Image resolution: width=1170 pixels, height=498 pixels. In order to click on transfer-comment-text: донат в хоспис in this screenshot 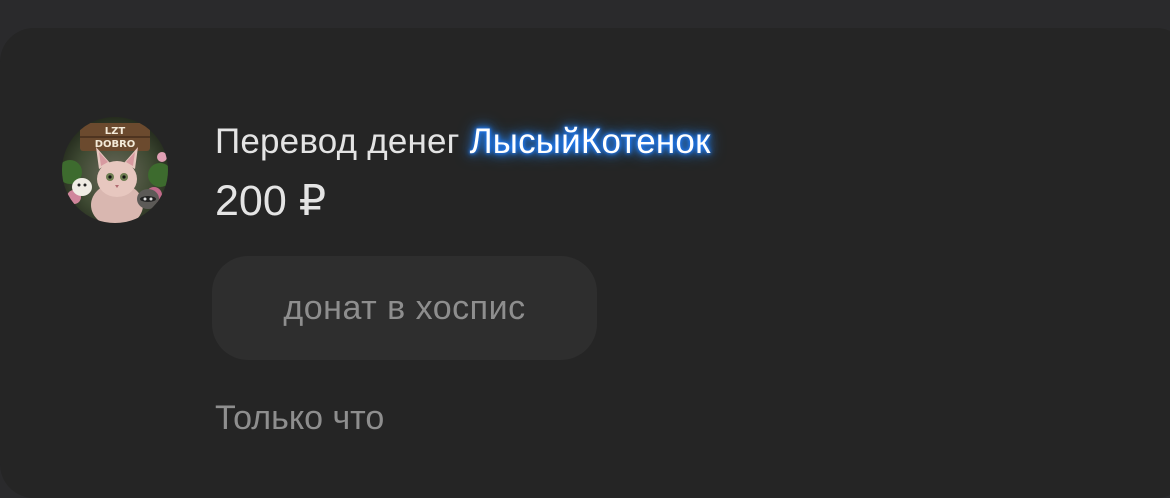, I will do `click(404, 307)`.